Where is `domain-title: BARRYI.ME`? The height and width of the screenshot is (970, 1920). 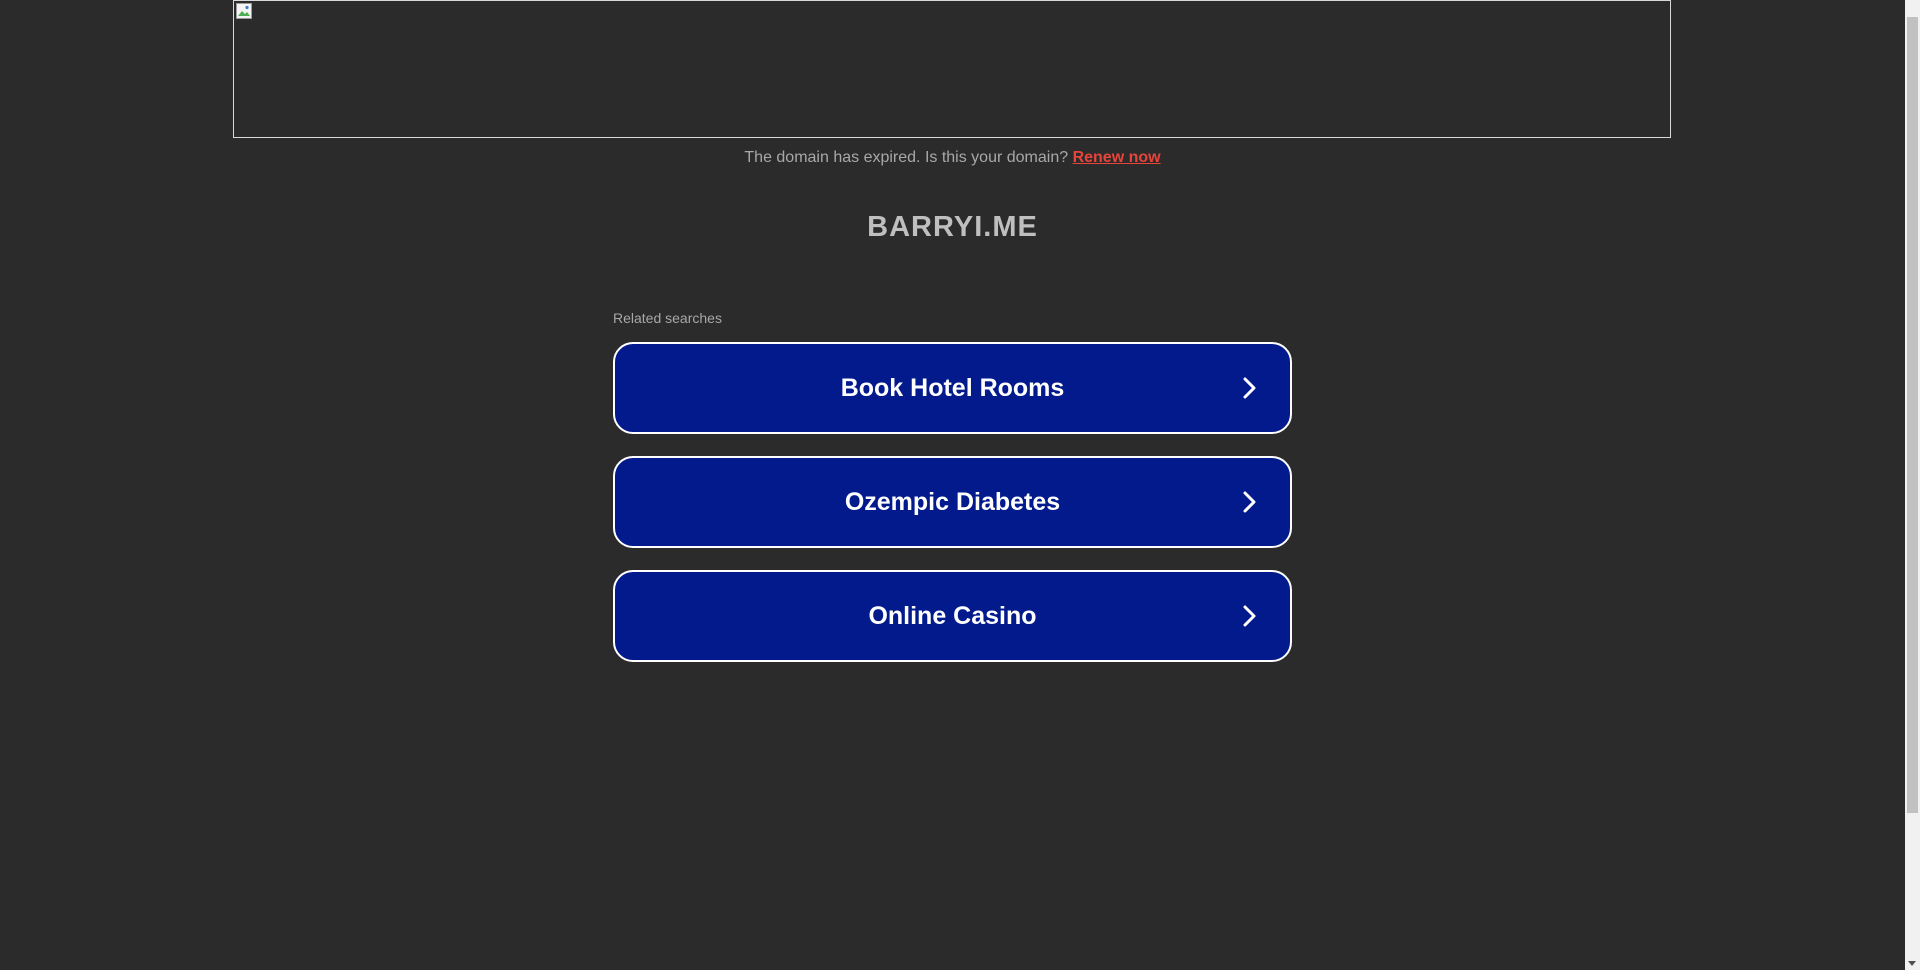 domain-title: BARRYI.ME is located at coordinates (952, 227).